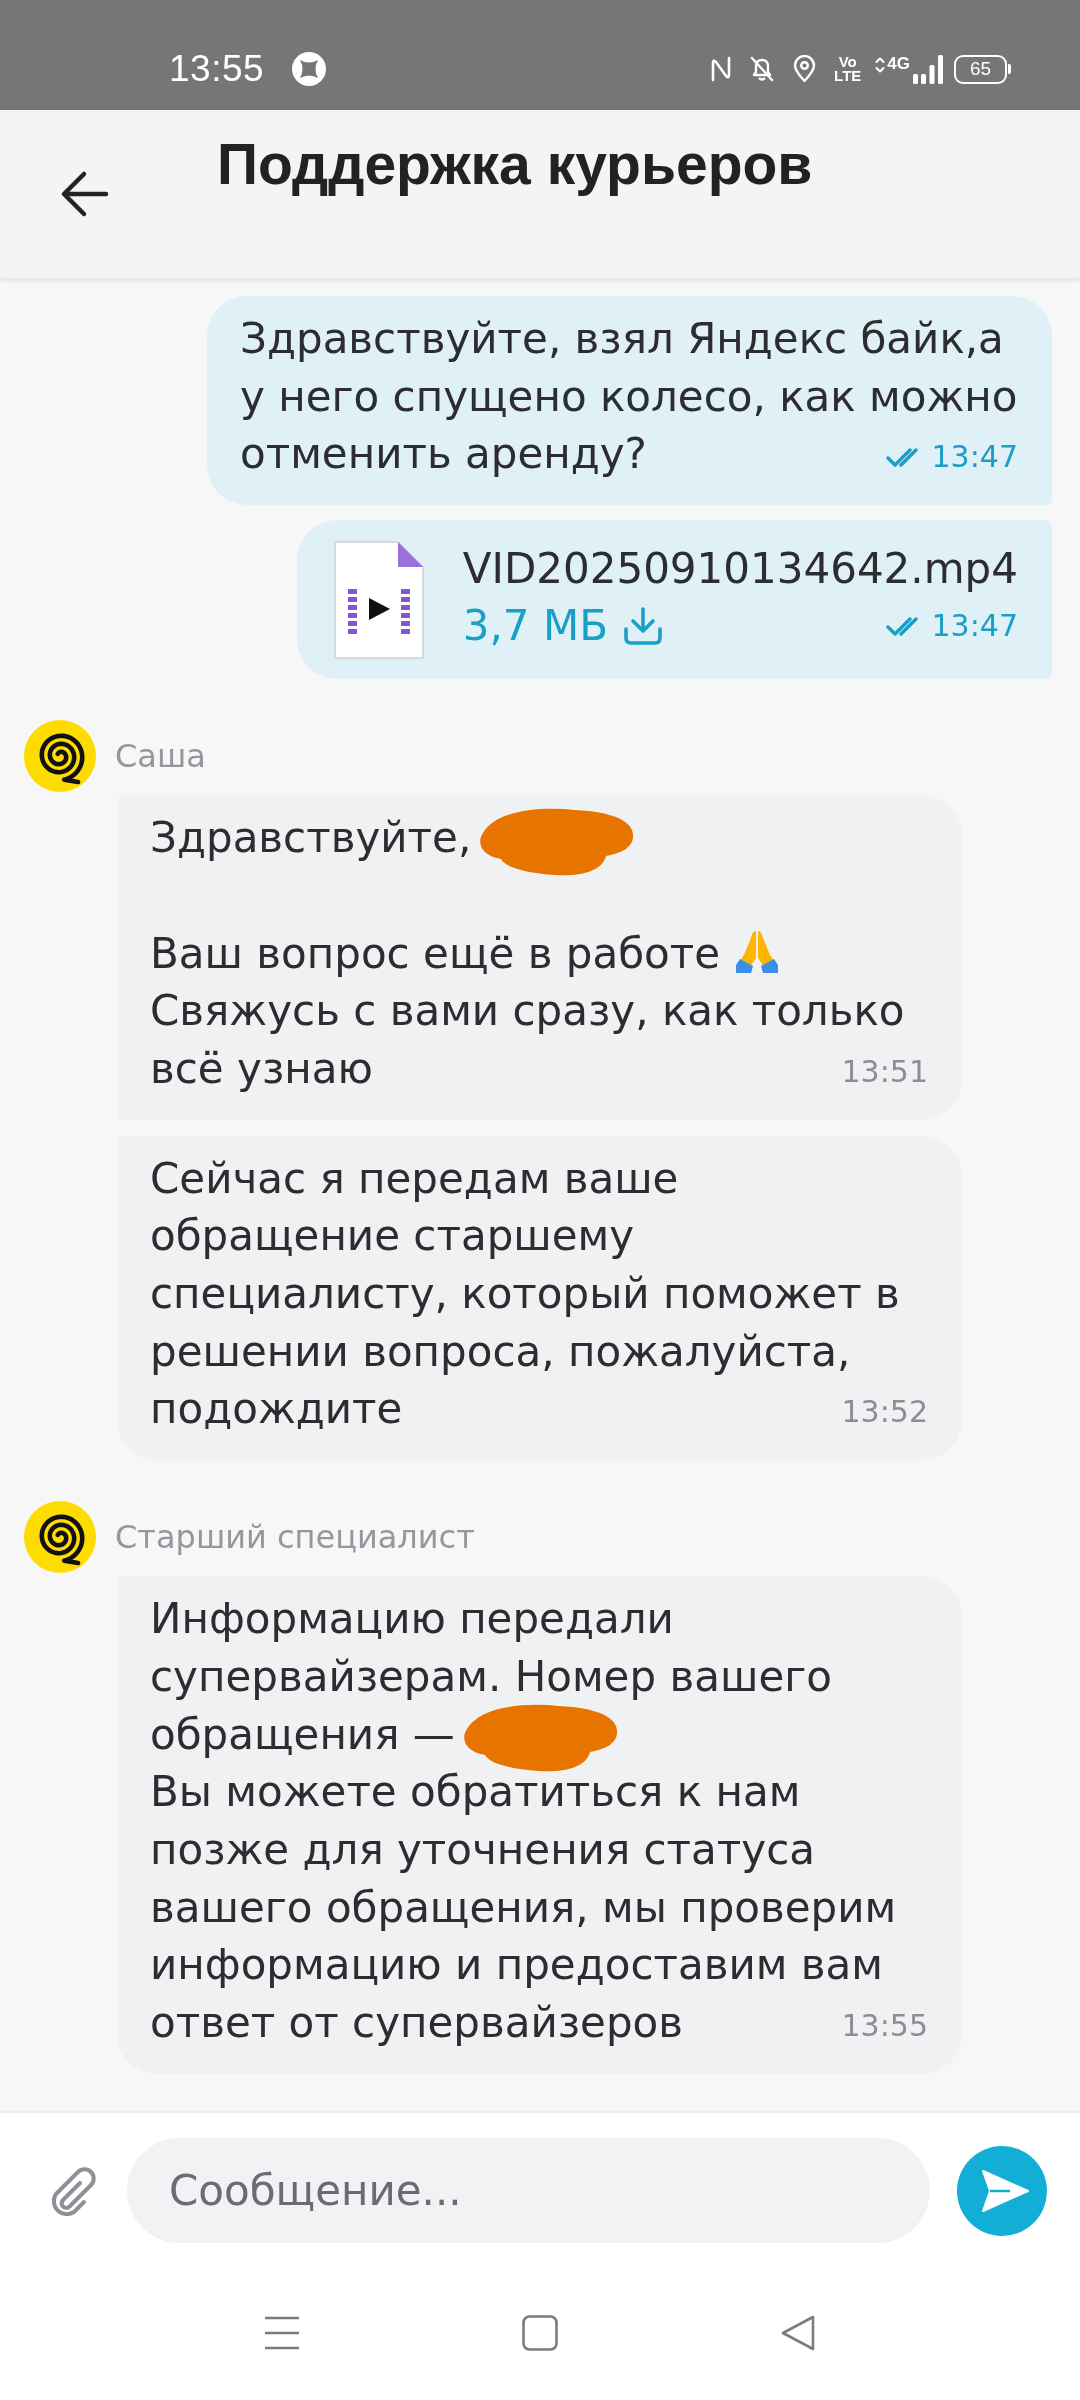 The image size is (1080, 2400). What do you see at coordinates (535, 626) in the screenshot?
I see `file-size: 3,7 МБ` at bounding box center [535, 626].